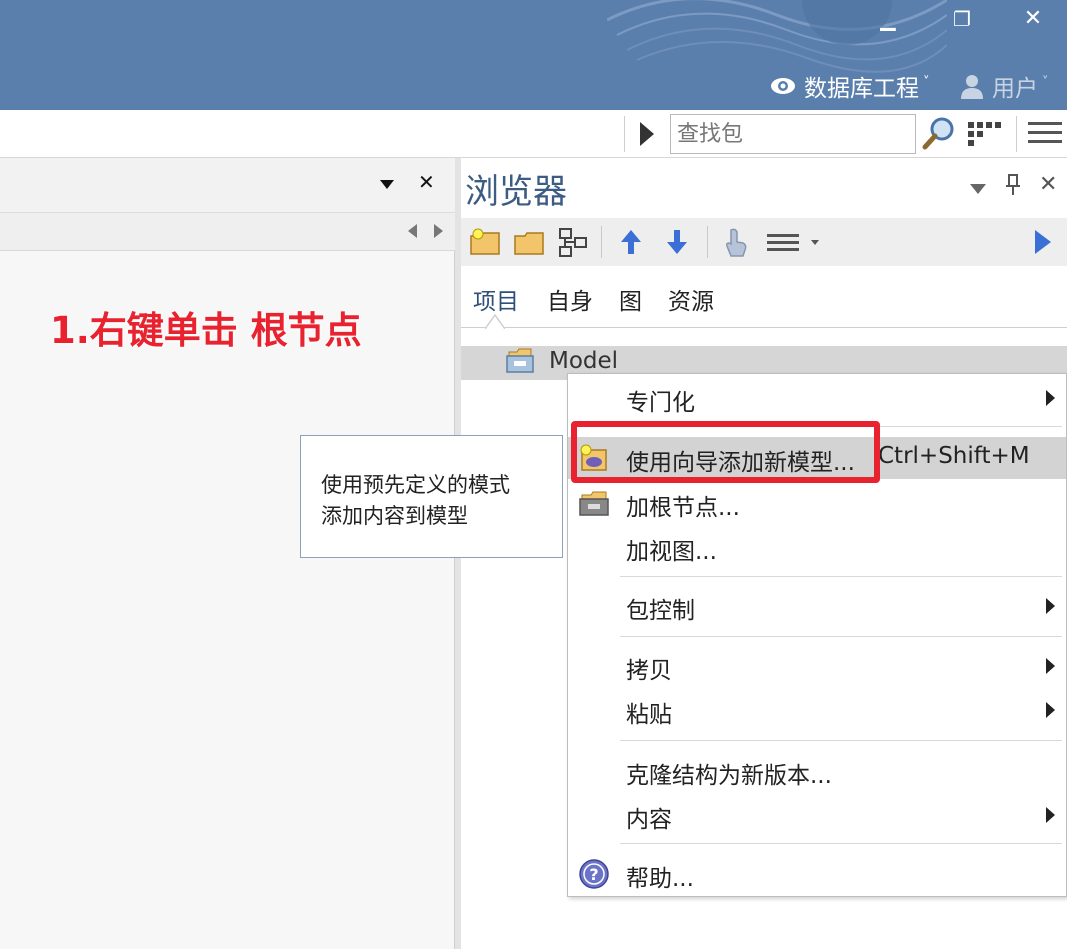 The width and height of the screenshot is (1067, 949). Describe the element at coordinates (631, 242) in the screenshot. I see `move-up-icon` at that location.